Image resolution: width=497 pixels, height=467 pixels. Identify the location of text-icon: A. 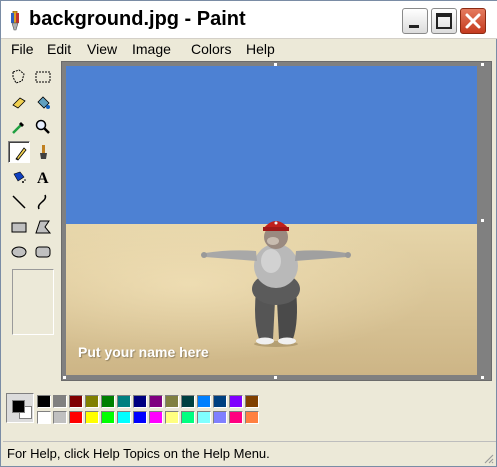
(43, 178).